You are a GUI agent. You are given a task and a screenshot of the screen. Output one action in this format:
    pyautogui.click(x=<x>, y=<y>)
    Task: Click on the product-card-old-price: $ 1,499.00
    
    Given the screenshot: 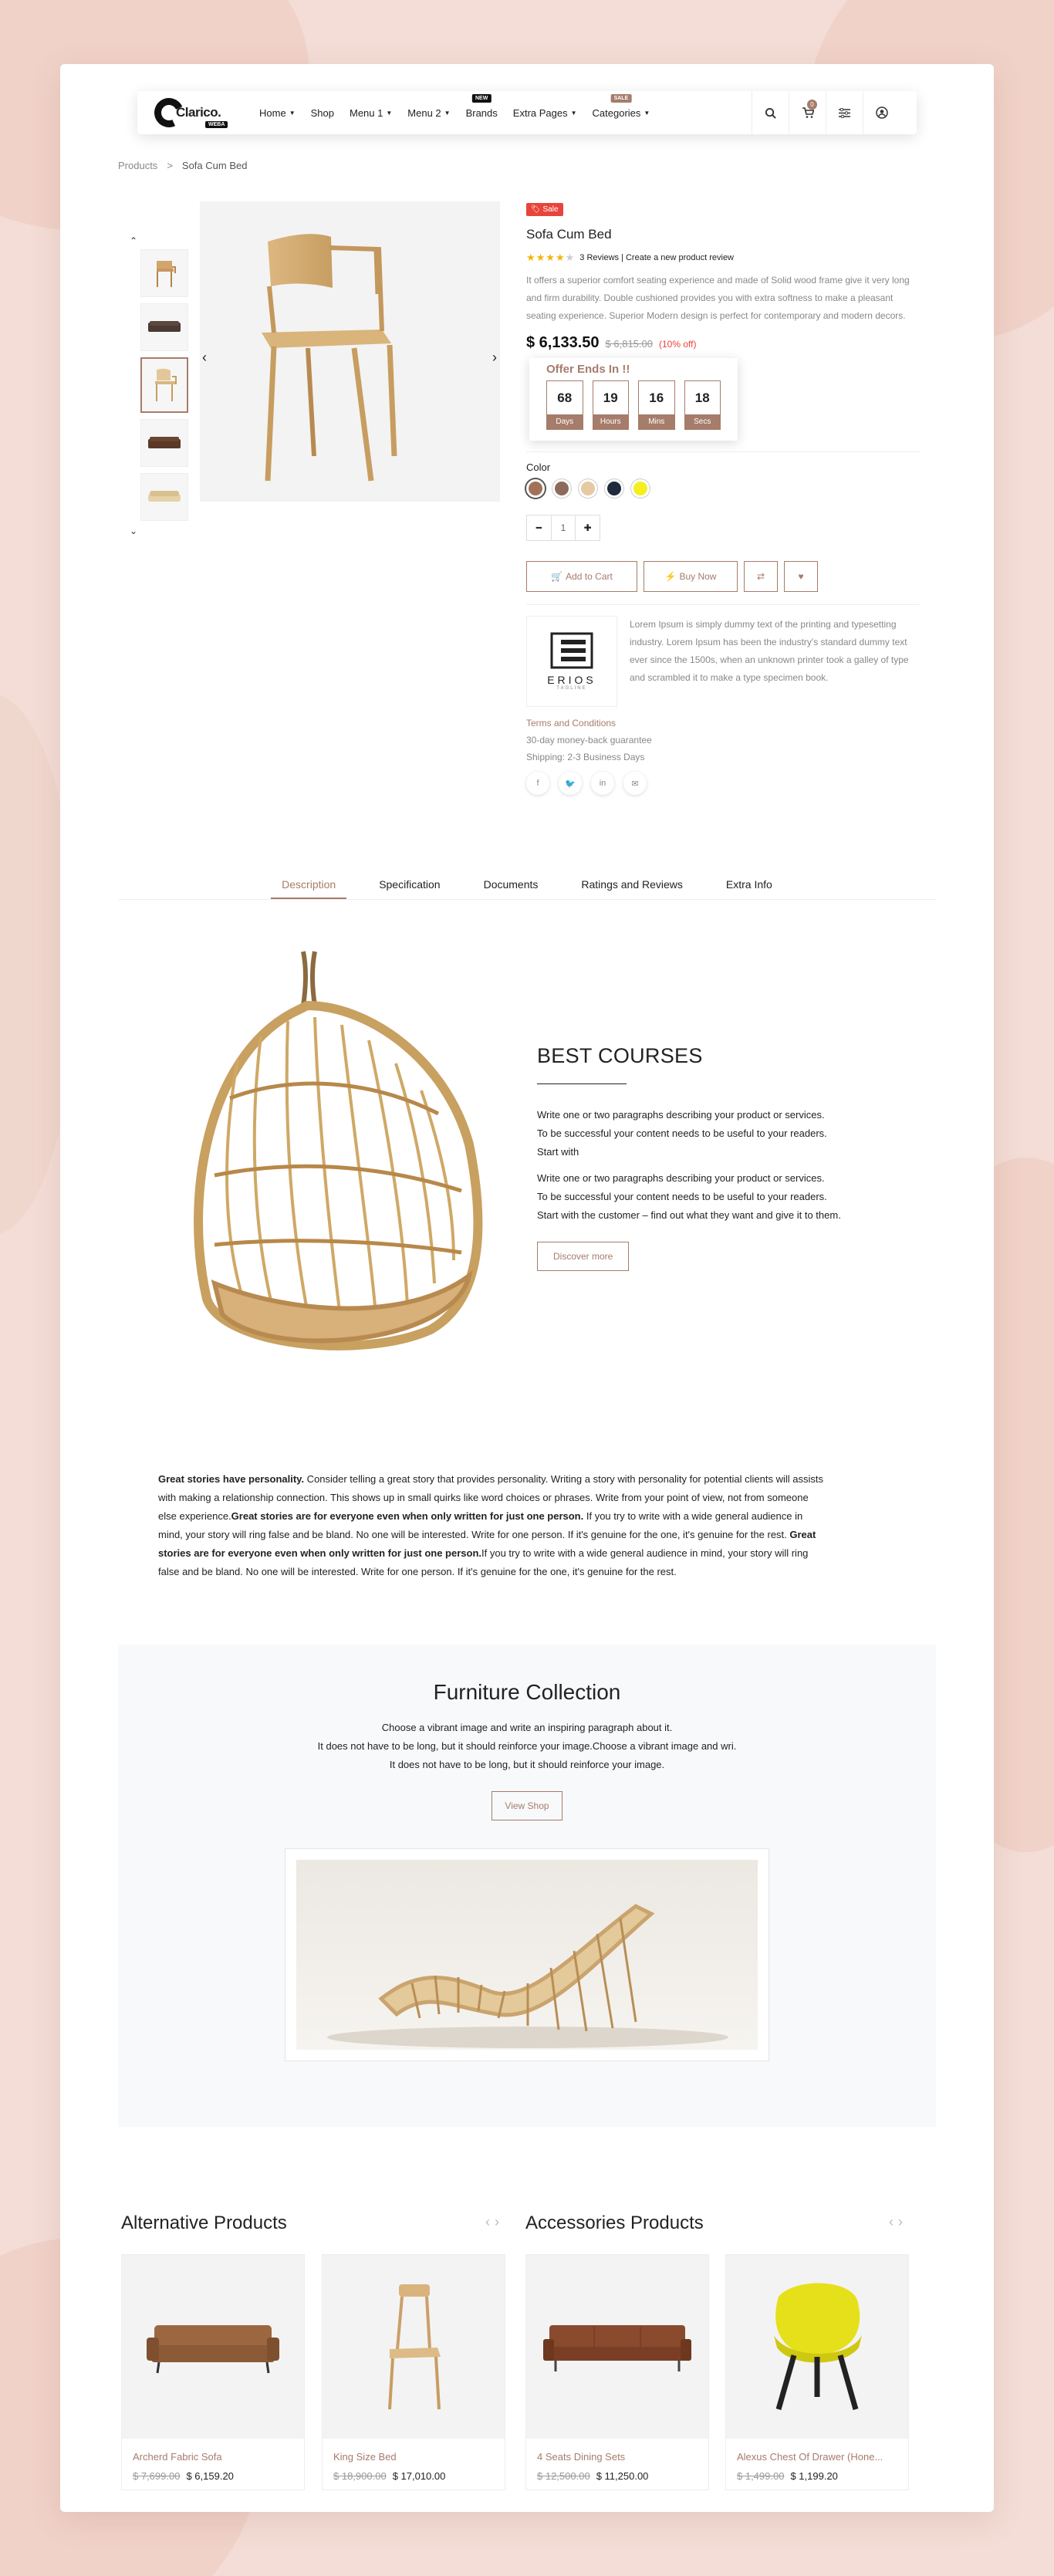 What is the action you would take?
    pyautogui.click(x=761, y=2476)
    